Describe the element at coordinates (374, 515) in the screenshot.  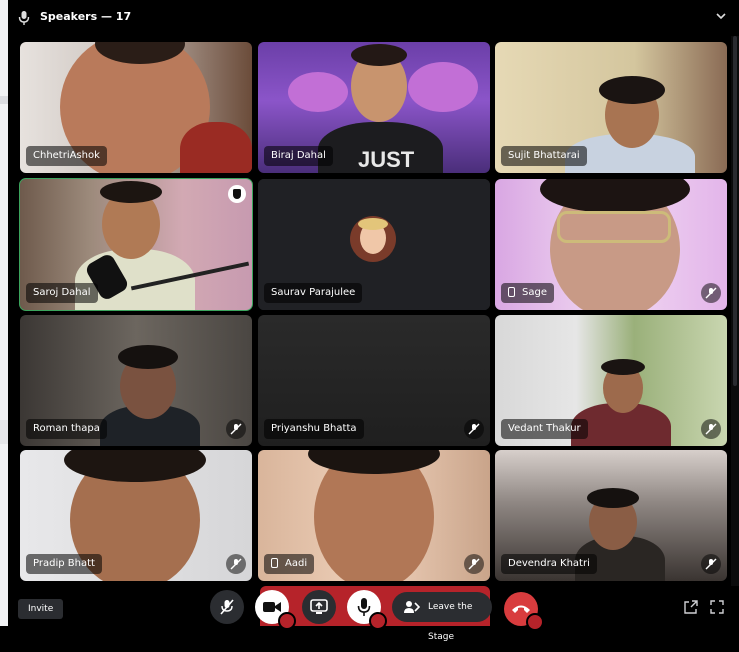
I see `video-tile: Aadi` at that location.